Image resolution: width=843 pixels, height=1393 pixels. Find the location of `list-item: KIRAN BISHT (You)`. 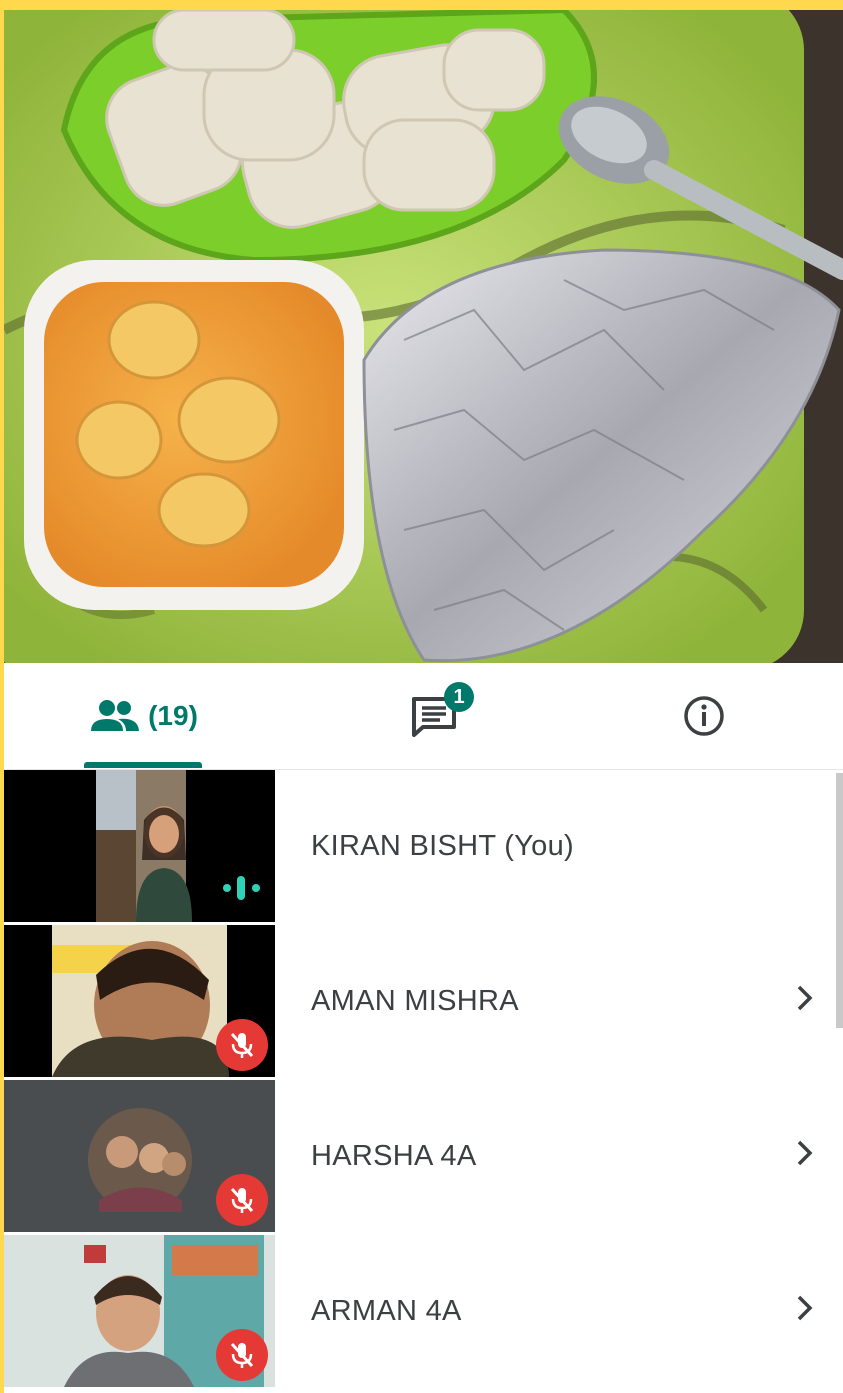

list-item: KIRAN BISHT (You) is located at coordinates (559, 846).